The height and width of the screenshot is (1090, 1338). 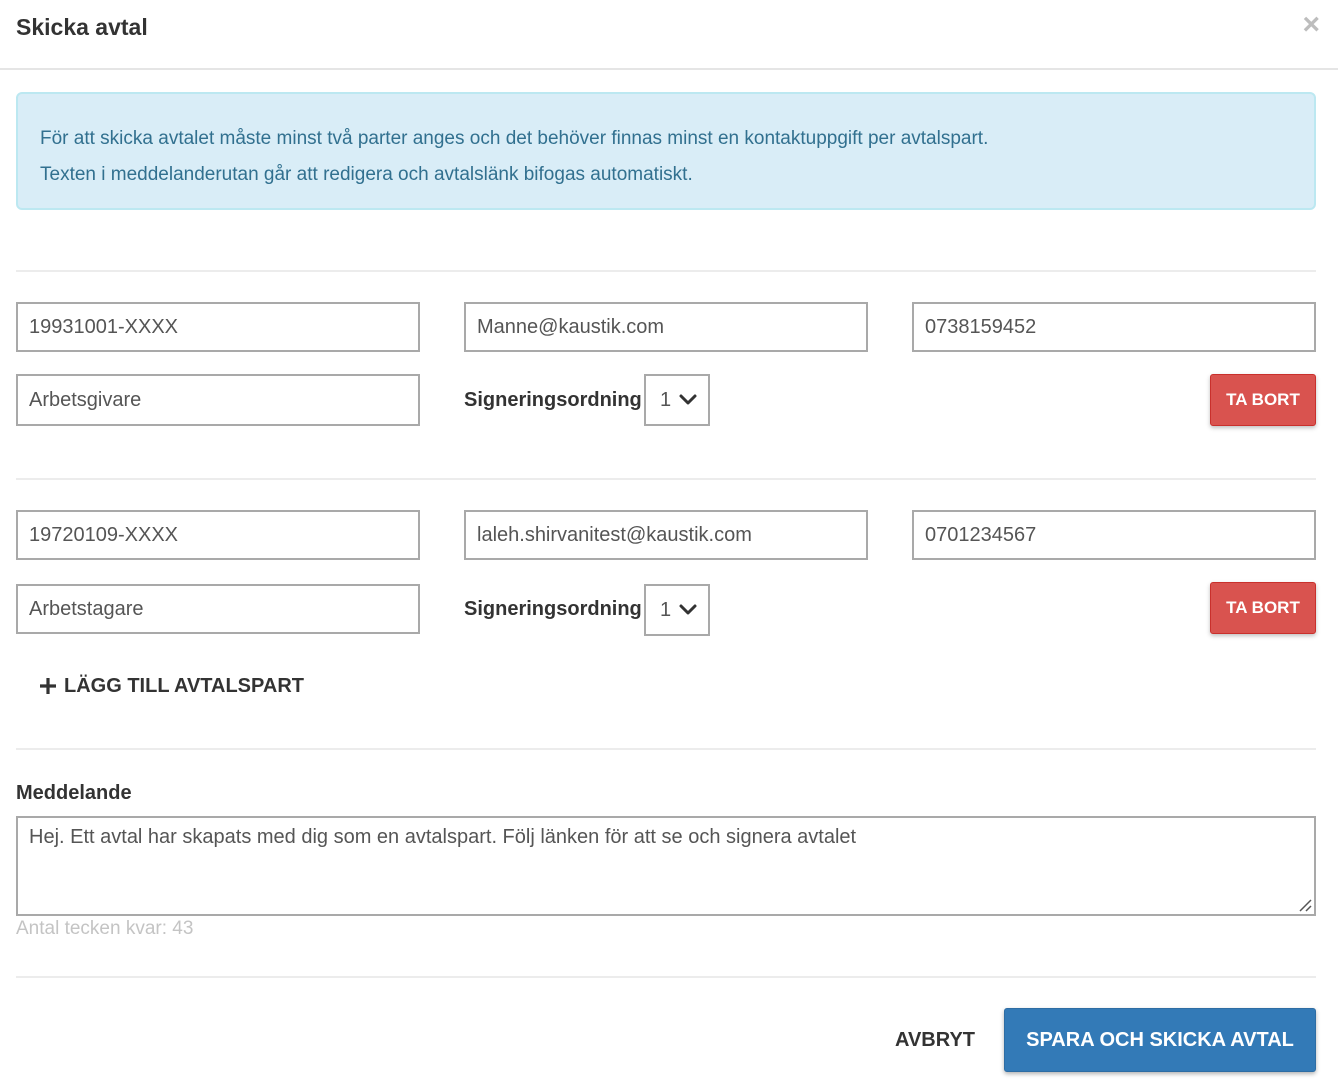 What do you see at coordinates (666, 609) in the screenshot?
I see `signing-order-value-2: 1` at bounding box center [666, 609].